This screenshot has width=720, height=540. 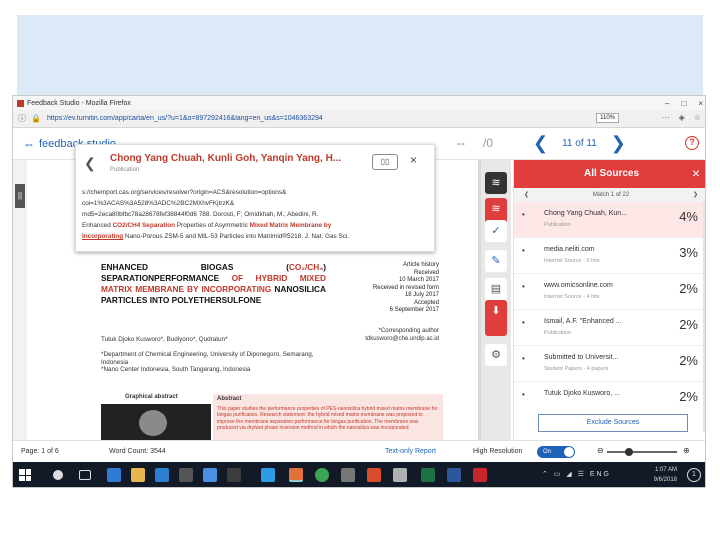 What do you see at coordinates (58, 475) in the screenshot?
I see `cortana-icon` at bounding box center [58, 475].